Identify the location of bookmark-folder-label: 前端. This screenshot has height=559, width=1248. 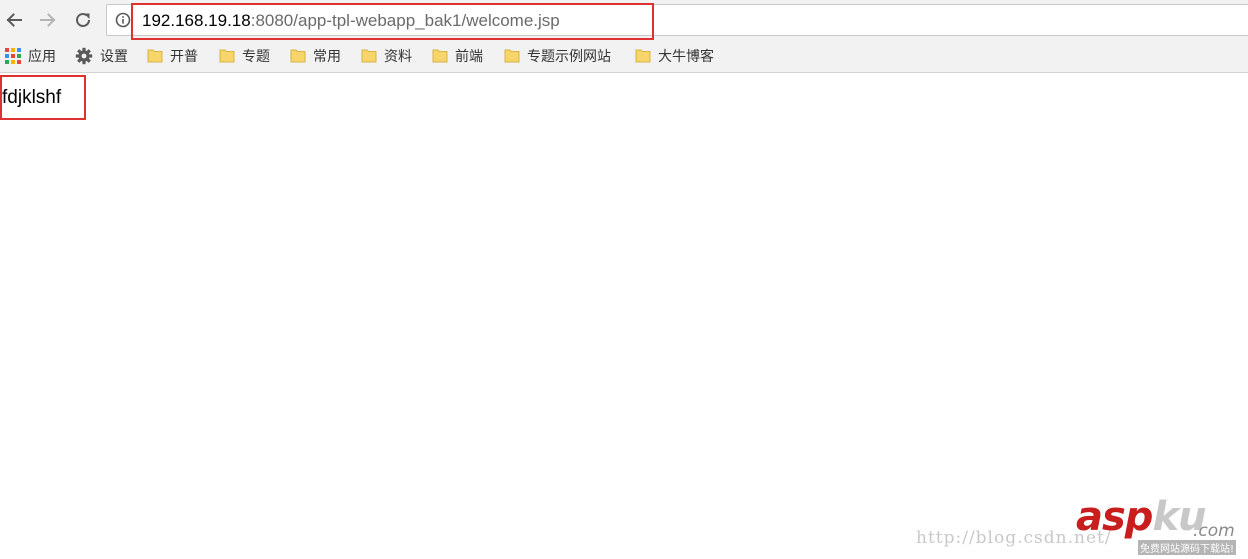
(469, 57).